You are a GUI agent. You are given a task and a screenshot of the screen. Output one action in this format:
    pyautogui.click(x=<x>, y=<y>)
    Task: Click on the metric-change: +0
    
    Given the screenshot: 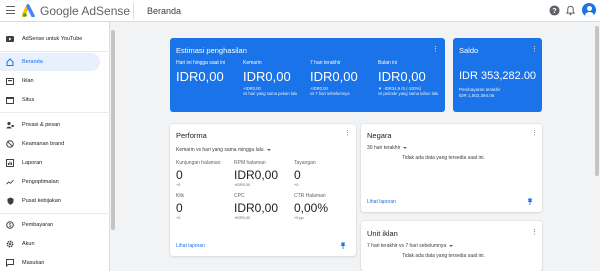 What is the action you would take?
    pyautogui.click(x=178, y=185)
    